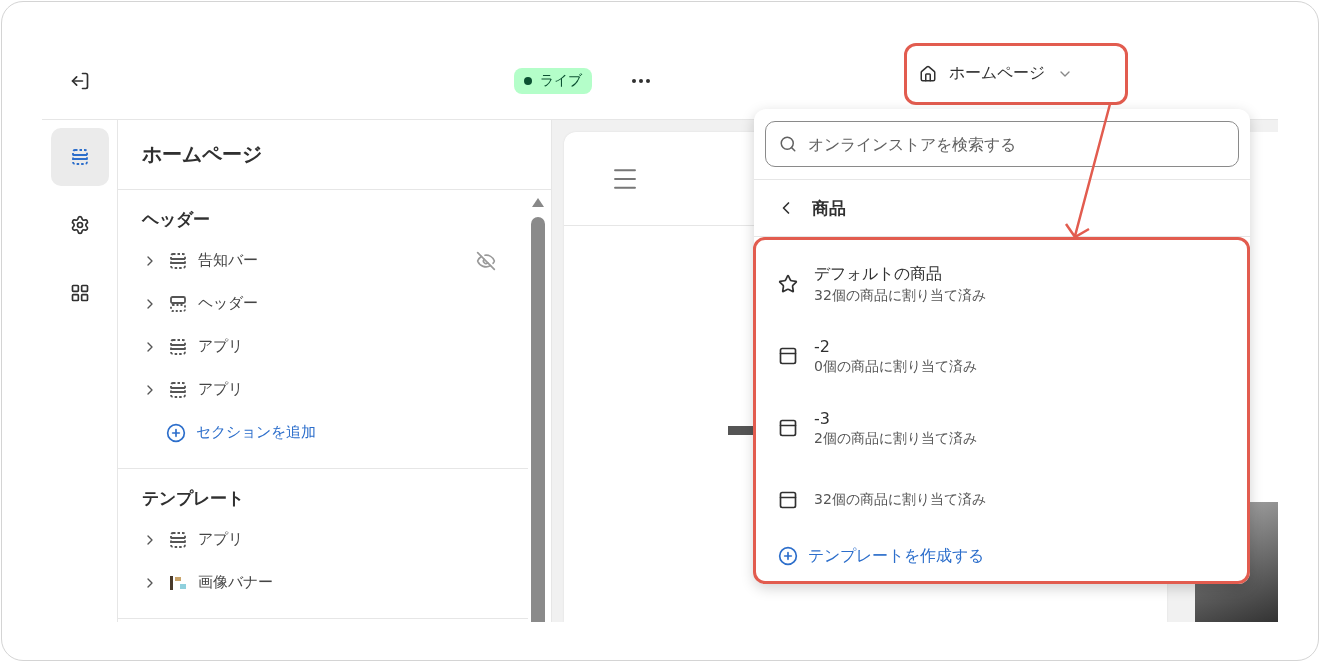  I want to click on home-icon, so click(928, 73).